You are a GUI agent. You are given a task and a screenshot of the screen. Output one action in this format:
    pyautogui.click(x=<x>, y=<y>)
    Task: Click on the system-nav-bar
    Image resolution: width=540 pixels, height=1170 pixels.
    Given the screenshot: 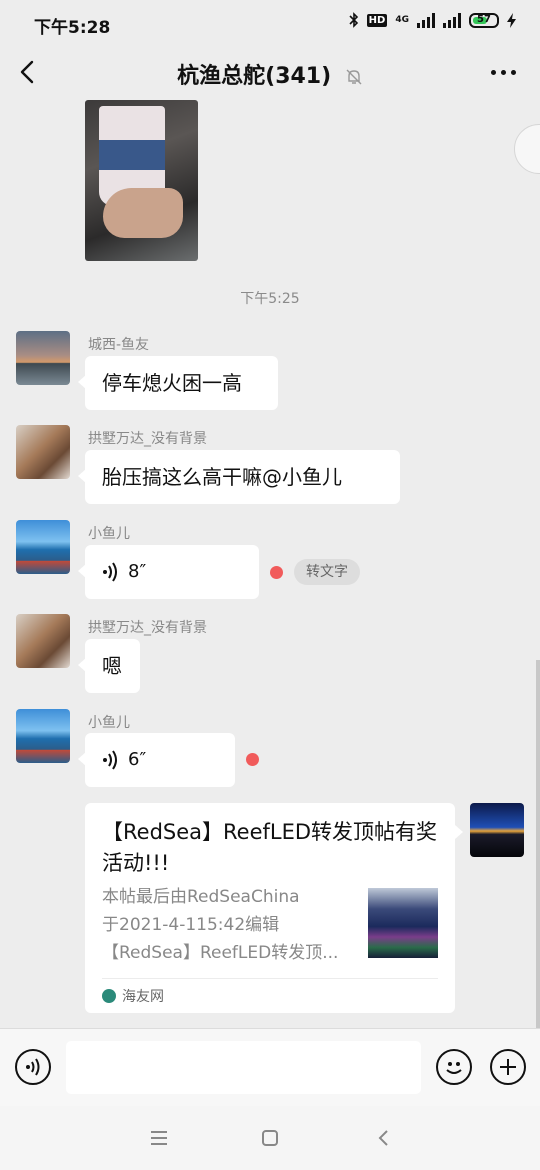 What is the action you would take?
    pyautogui.click(x=270, y=1138)
    